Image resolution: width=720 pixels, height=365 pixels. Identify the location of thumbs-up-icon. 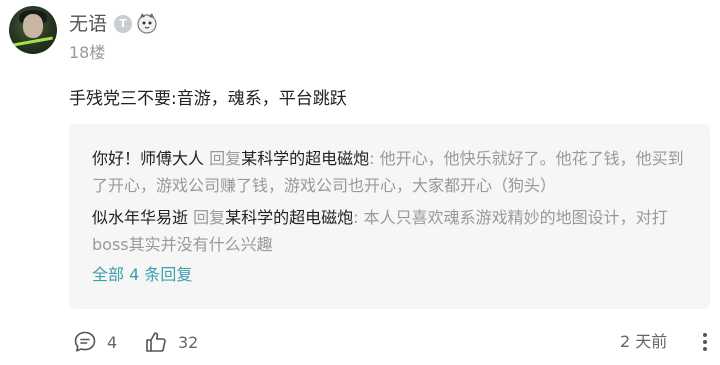
(156, 342).